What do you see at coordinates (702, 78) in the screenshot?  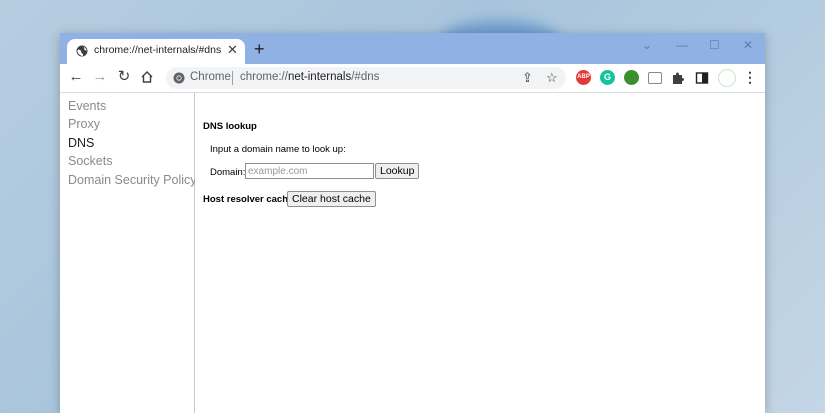 I see `side-panel-icon` at bounding box center [702, 78].